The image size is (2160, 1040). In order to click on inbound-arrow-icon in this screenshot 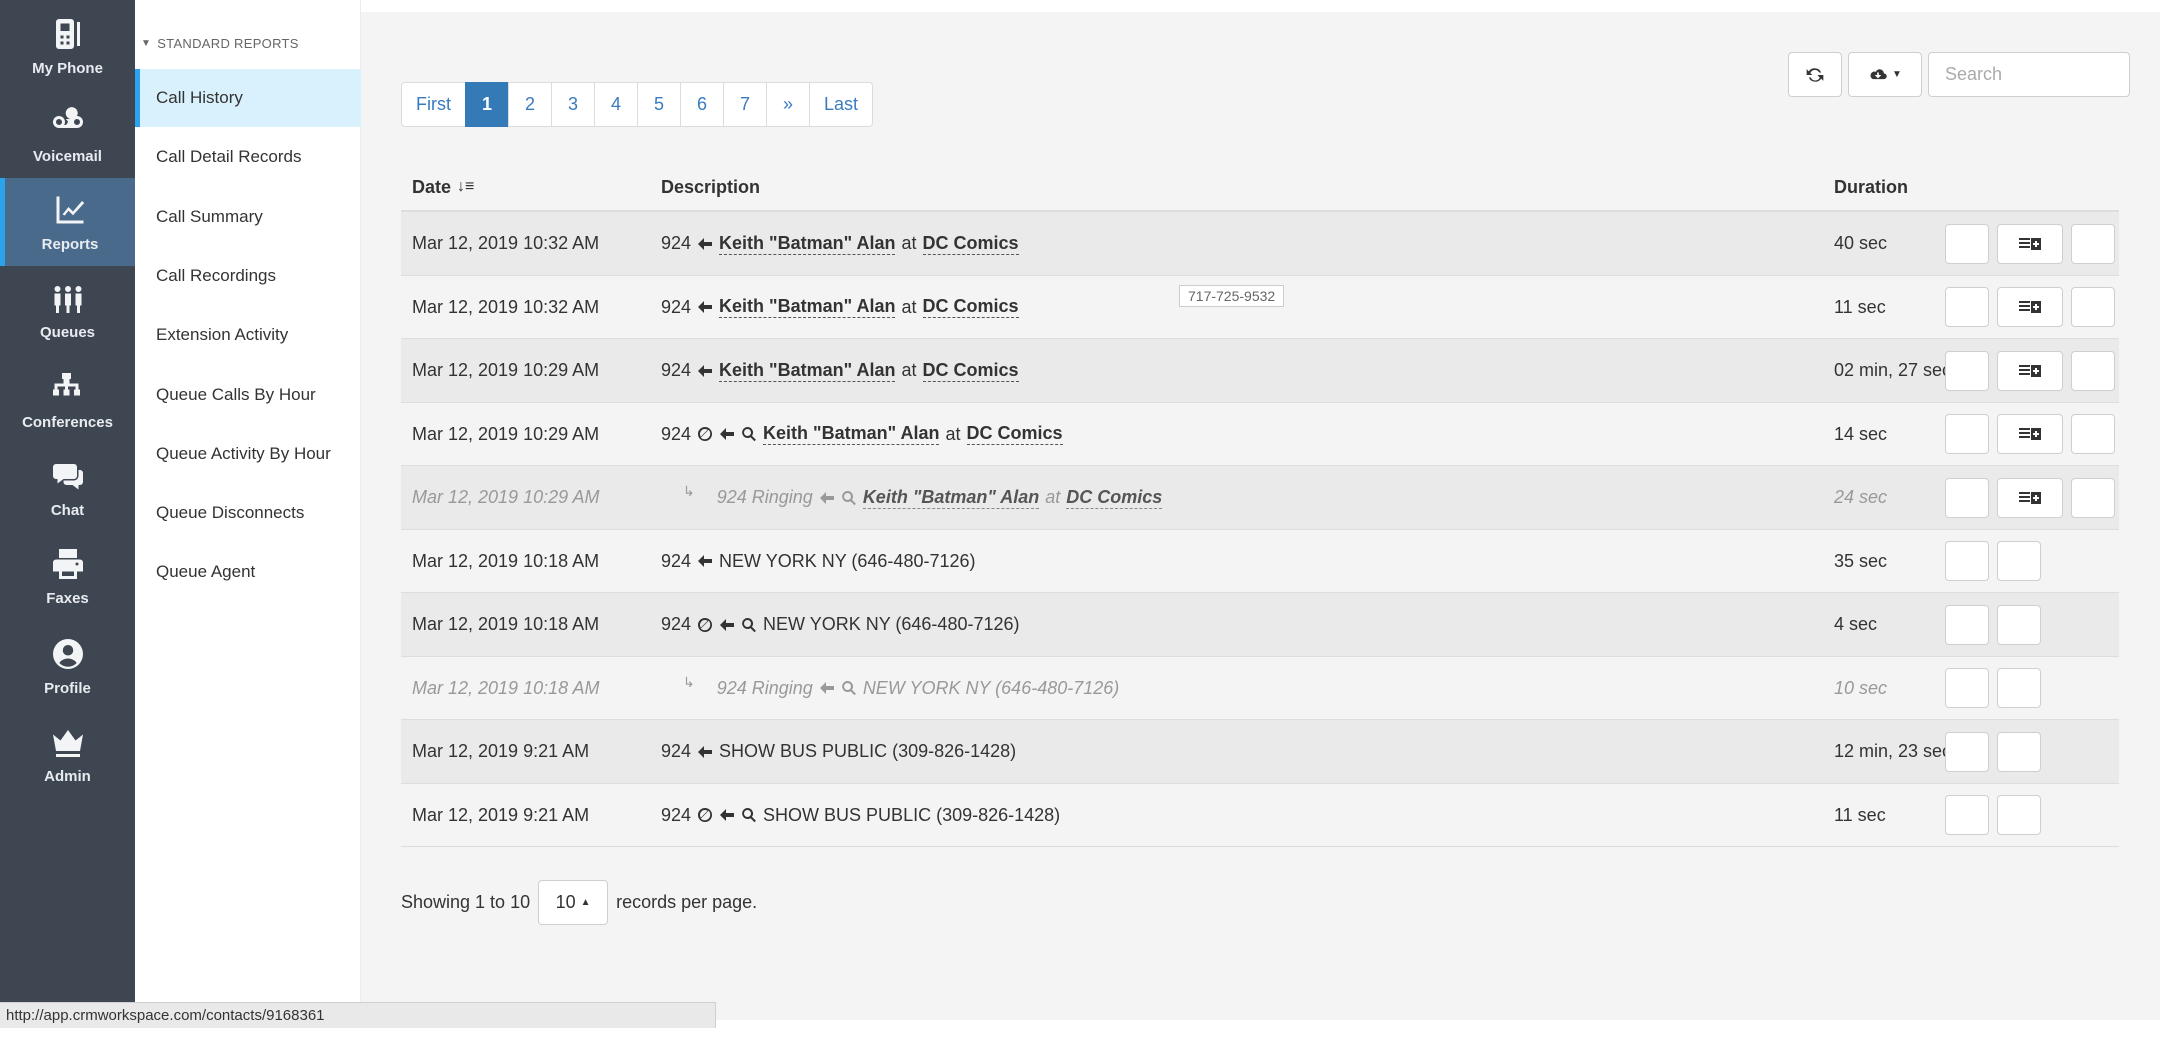, I will do `click(705, 244)`.